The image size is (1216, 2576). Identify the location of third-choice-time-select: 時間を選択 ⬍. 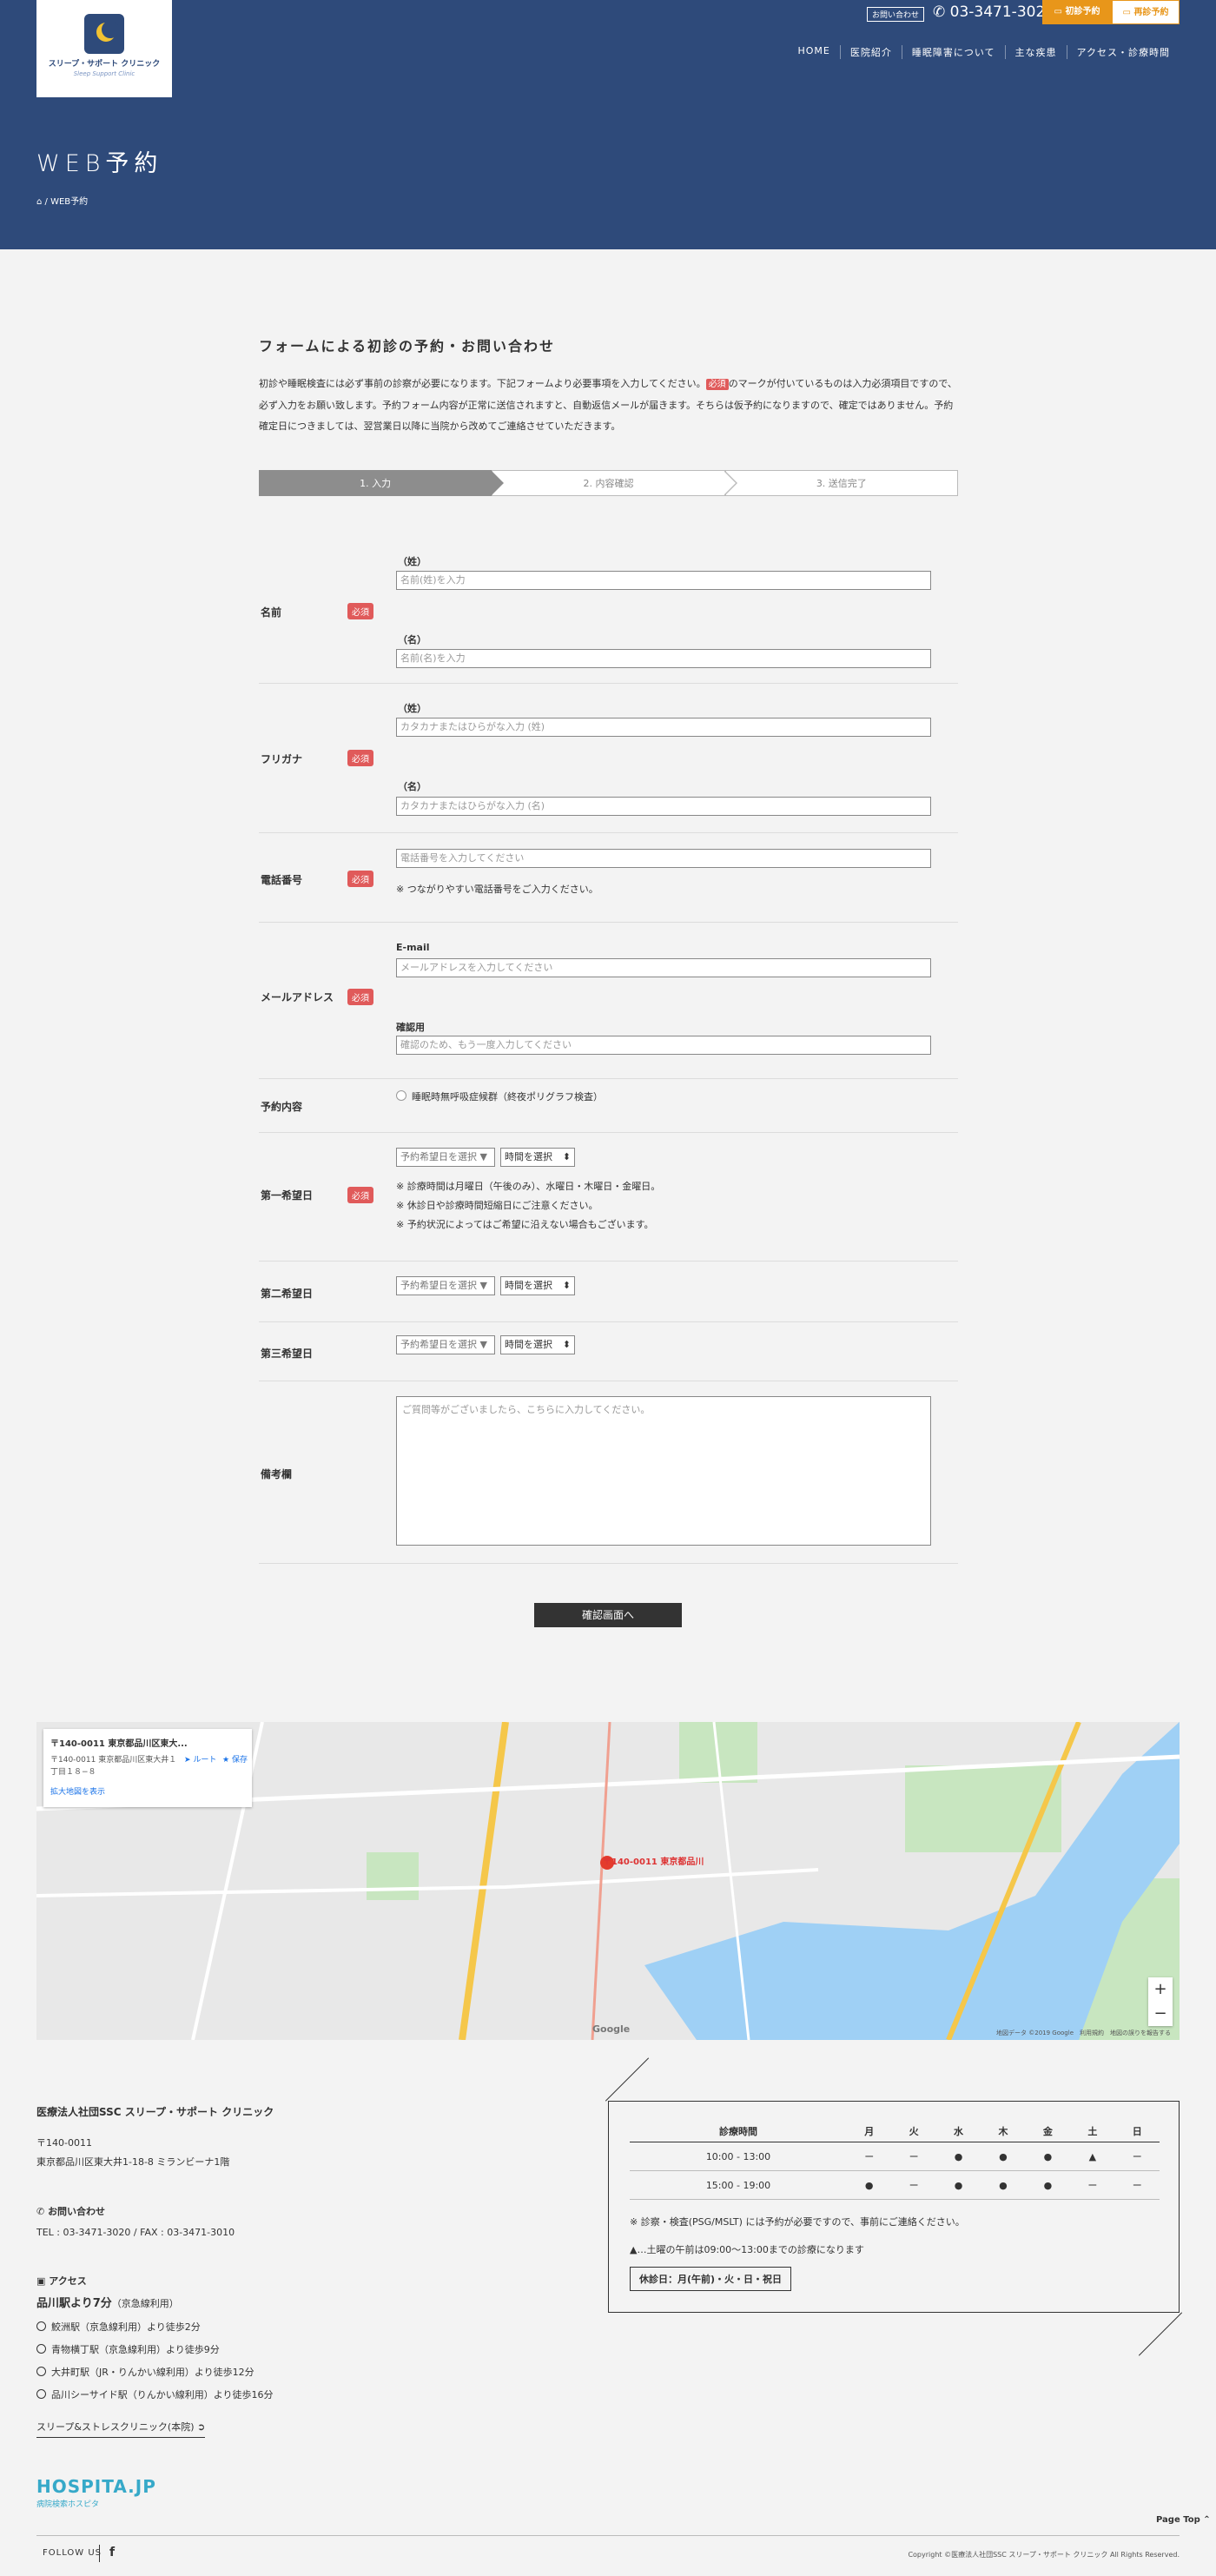
(537, 1344).